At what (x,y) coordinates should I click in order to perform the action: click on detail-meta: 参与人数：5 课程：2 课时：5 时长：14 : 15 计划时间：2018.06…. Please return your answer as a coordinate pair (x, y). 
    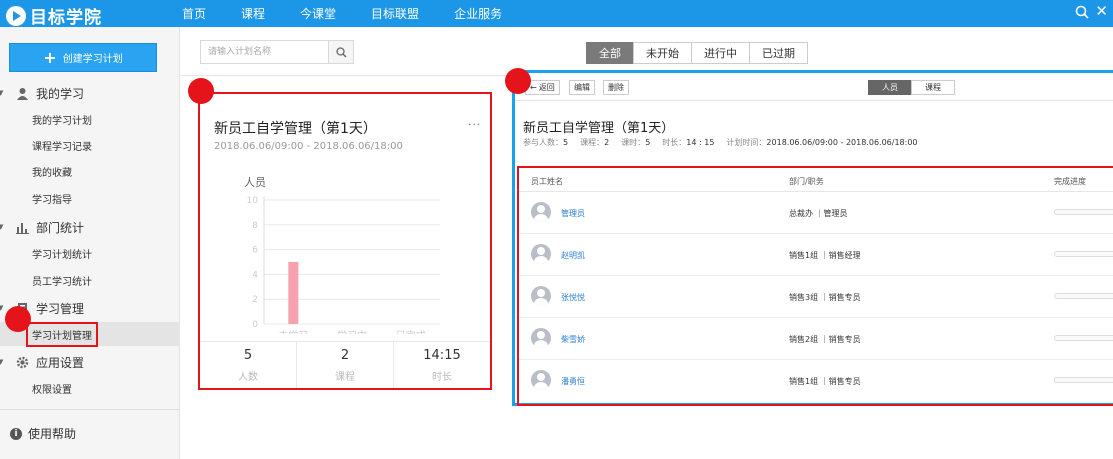
    Looking at the image, I should click on (720, 142).